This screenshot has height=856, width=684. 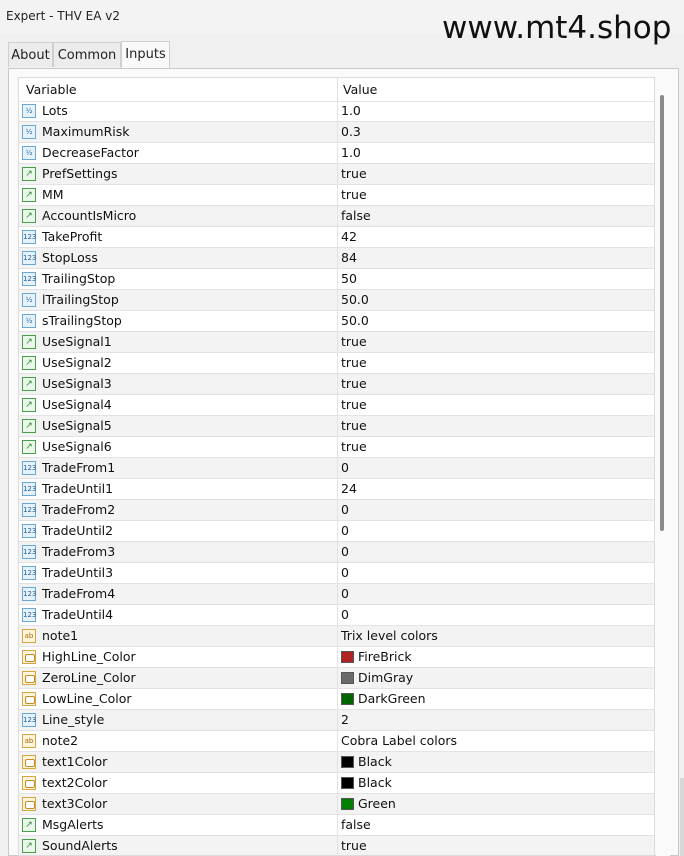 What do you see at coordinates (89, 656) in the screenshot?
I see `variable-name: HighLine_Color` at bounding box center [89, 656].